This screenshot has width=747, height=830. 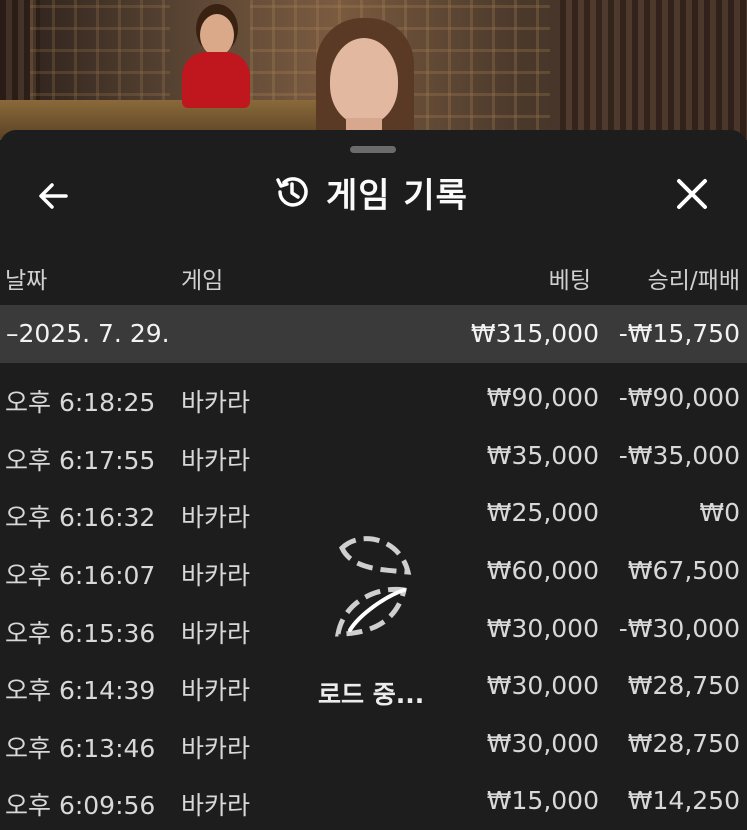 I want to click on row-bet: ₩25,000, so click(x=542, y=512).